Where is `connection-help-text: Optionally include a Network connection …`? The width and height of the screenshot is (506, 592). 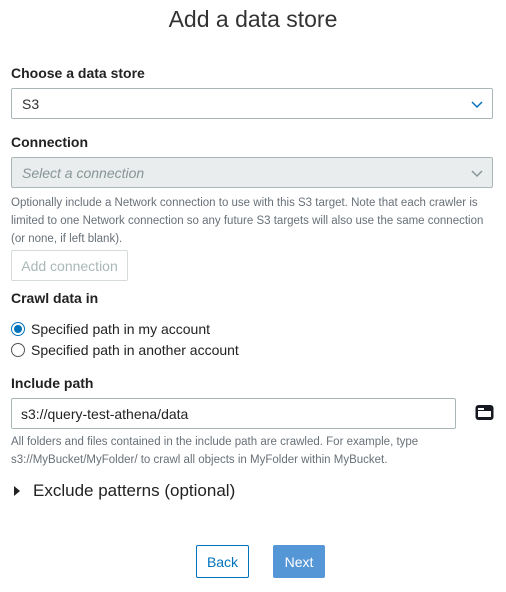 connection-help-text: Optionally include a Network connection … is located at coordinates (247, 221).